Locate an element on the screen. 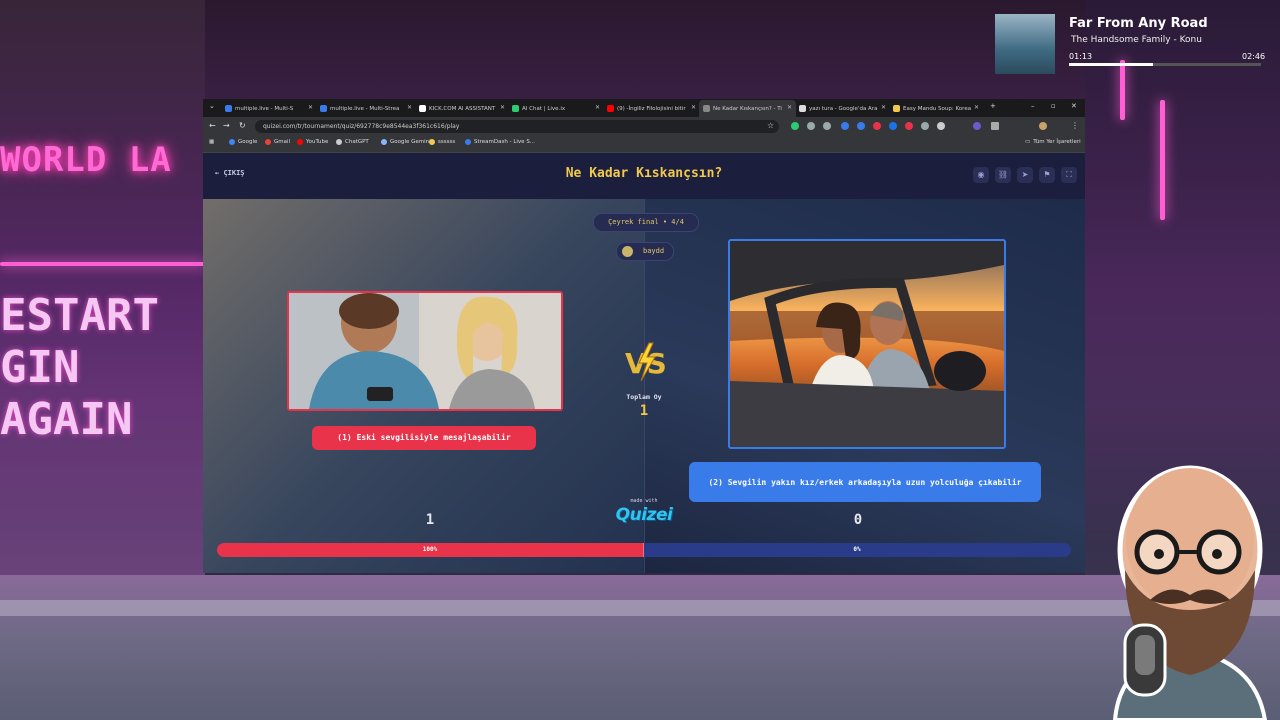 The image size is (1280, 720). track-artist: The Handsome Family - Konu is located at coordinates (1136, 40).